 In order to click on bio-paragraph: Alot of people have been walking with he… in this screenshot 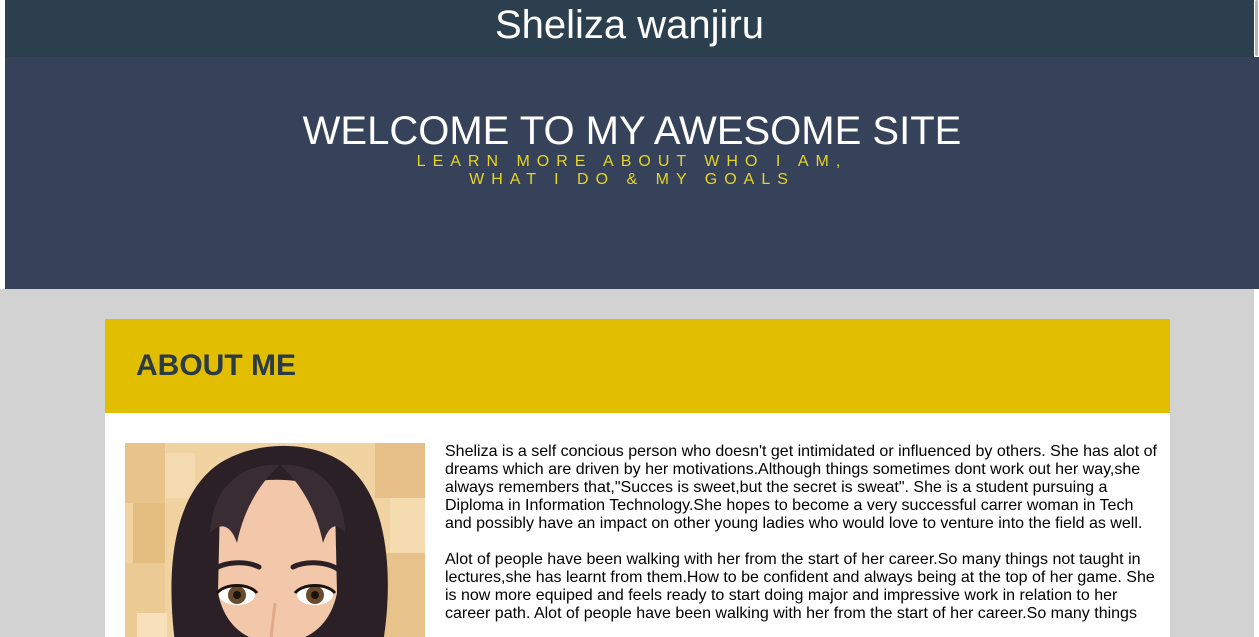, I will do `click(800, 586)`.